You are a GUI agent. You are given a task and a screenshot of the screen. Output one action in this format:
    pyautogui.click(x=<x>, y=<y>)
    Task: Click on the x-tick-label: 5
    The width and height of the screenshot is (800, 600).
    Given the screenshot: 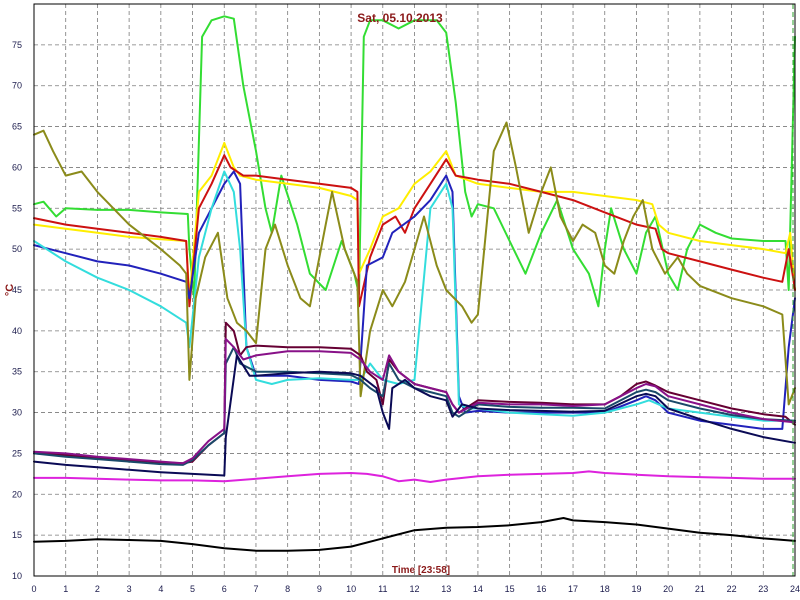 What is the action you would take?
    pyautogui.click(x=192, y=589)
    